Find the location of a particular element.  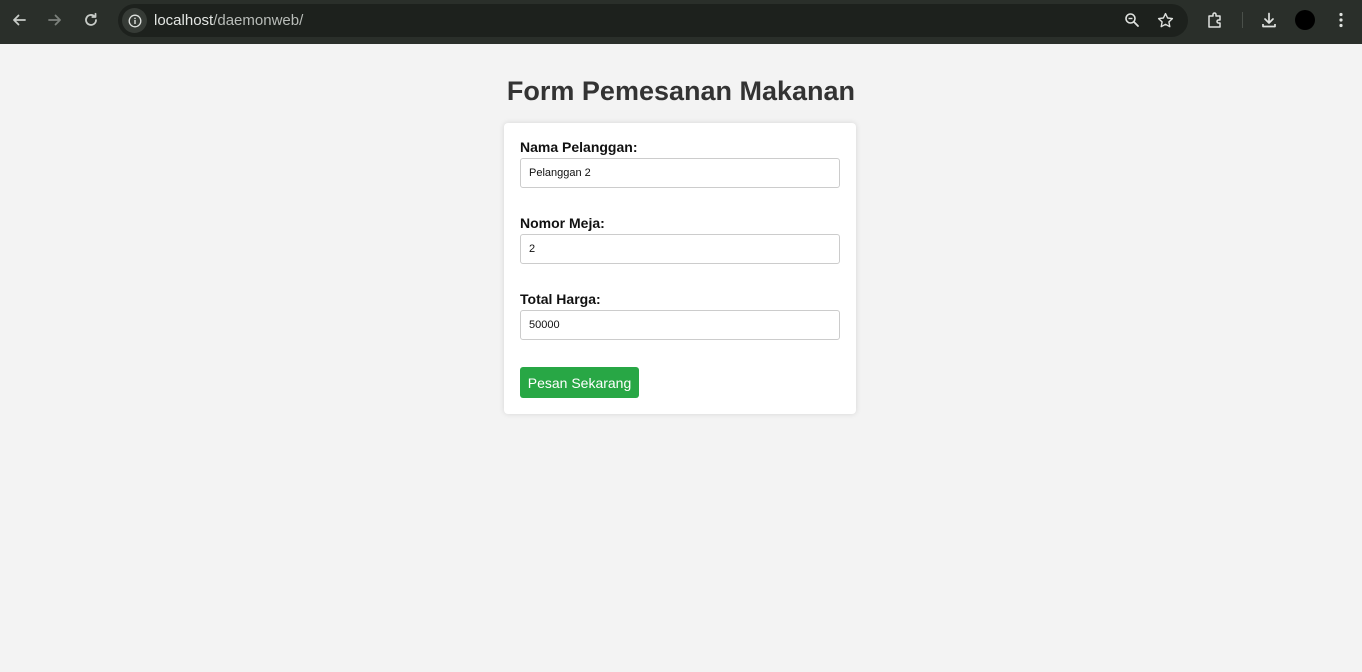

download-icon is located at coordinates (1269, 20).